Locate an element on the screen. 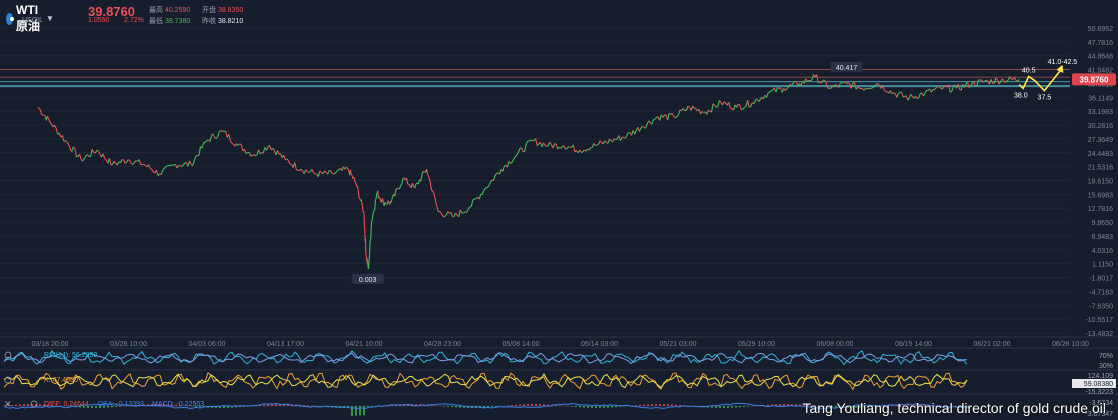  macd-value: MACD: -0.22503 is located at coordinates (178, 404).